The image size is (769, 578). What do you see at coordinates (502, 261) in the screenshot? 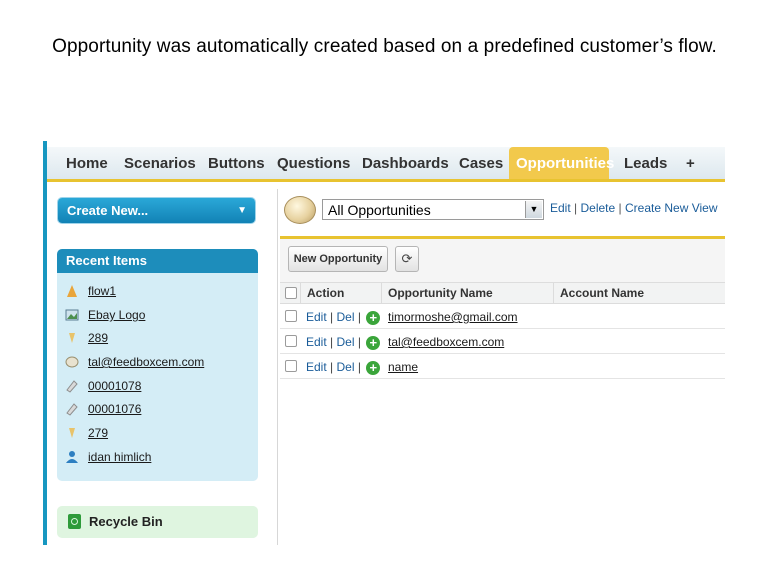
I see `list-toolbar: New Opportunity ⟳` at bounding box center [502, 261].